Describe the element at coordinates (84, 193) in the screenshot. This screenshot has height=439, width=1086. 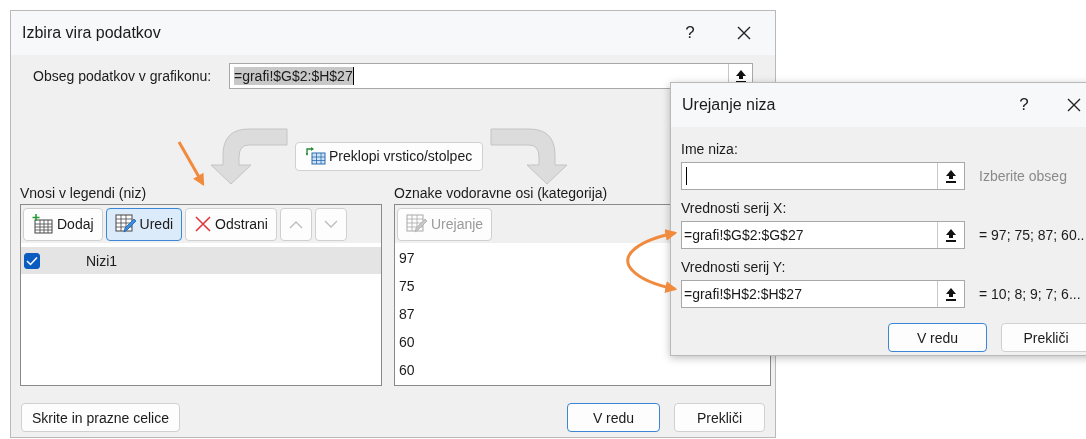
I see `legend-entries-label: Vnosi v legendi (niz)` at that location.